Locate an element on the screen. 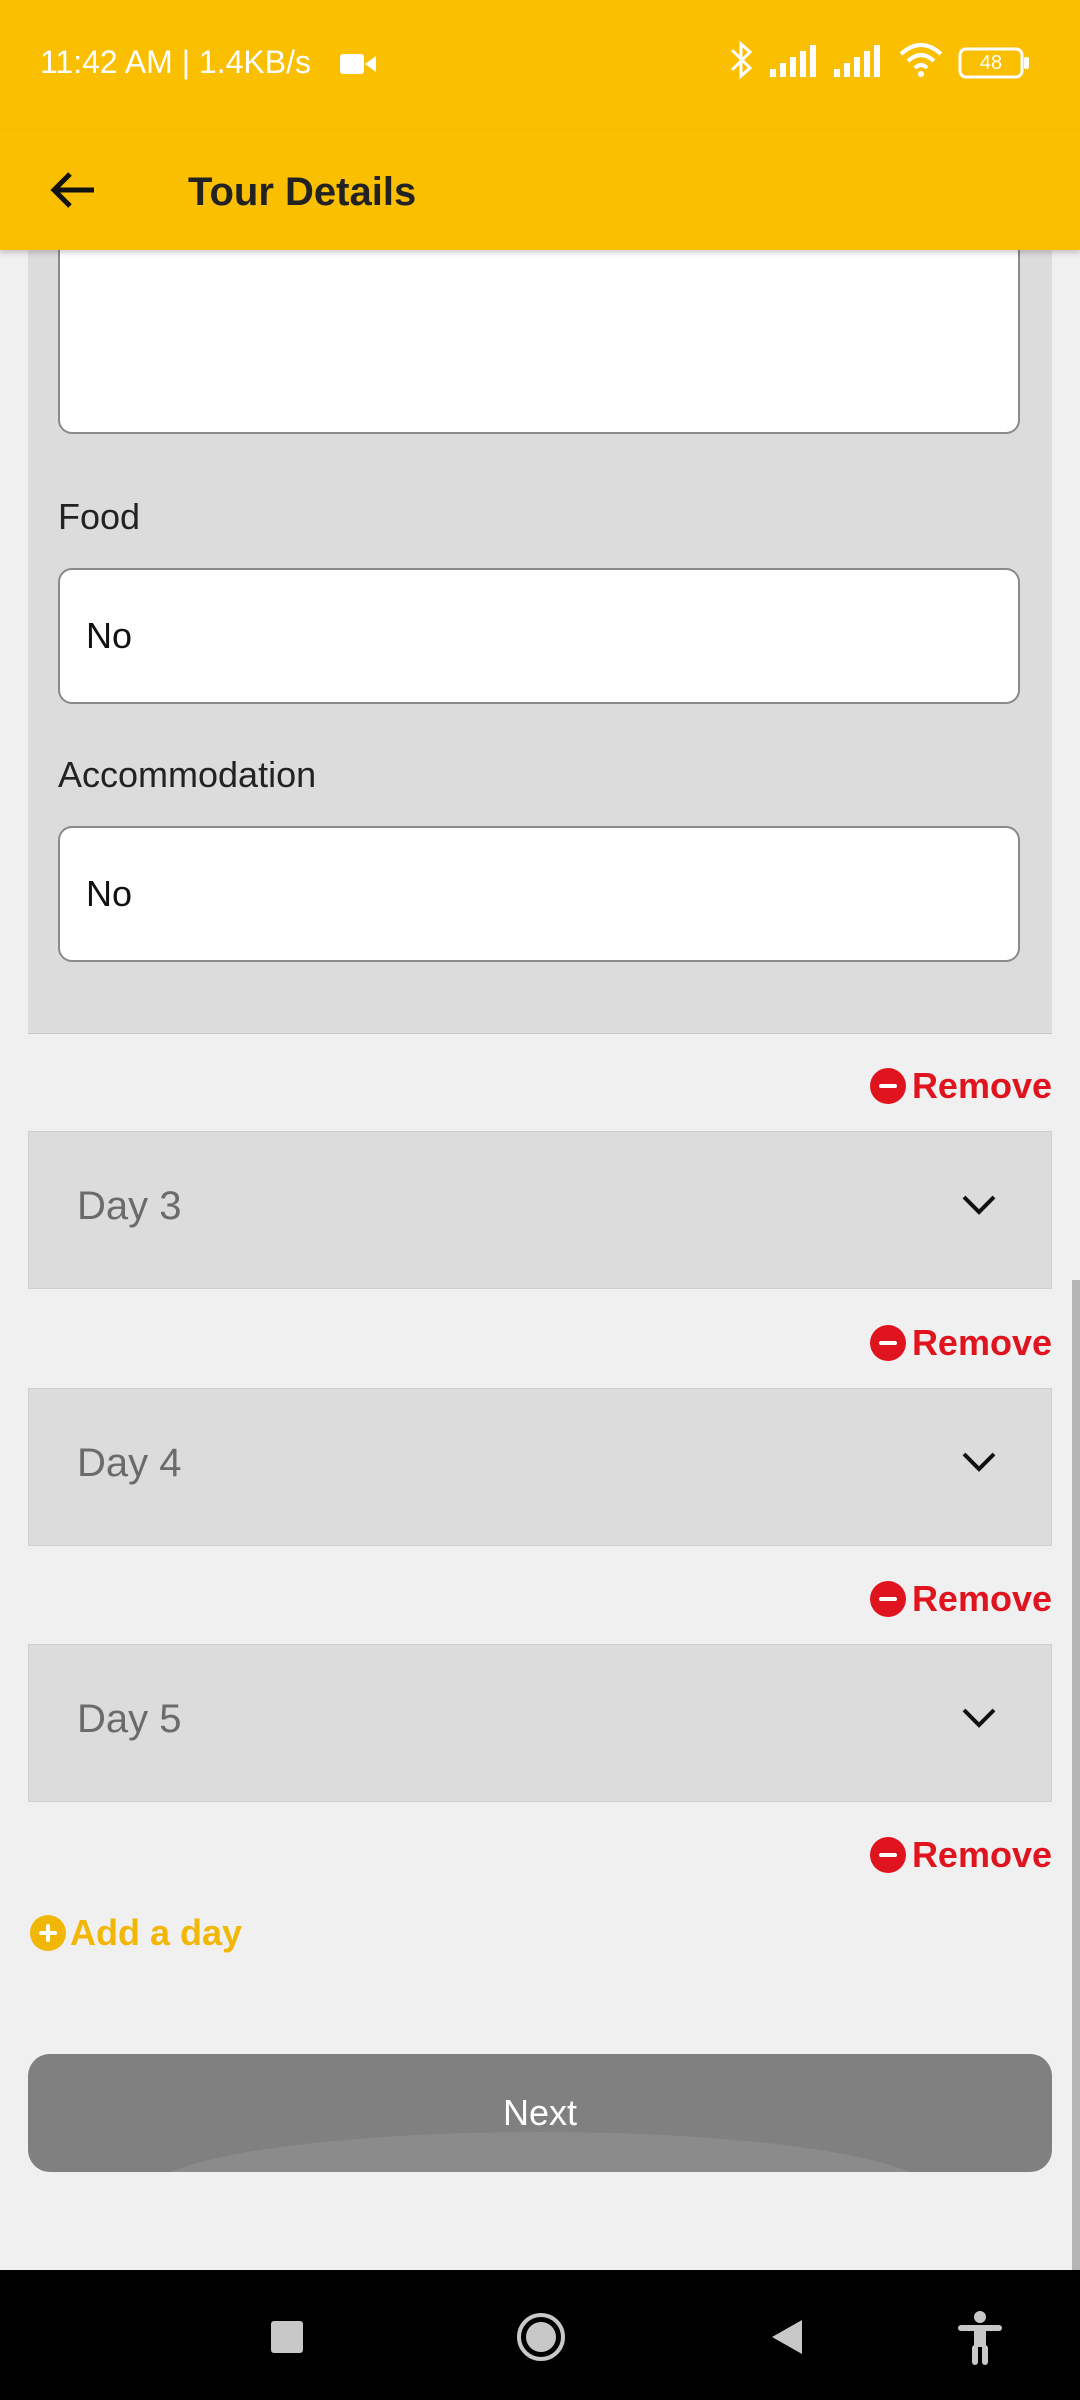  day-label: Day 3 is located at coordinates (129, 1206).